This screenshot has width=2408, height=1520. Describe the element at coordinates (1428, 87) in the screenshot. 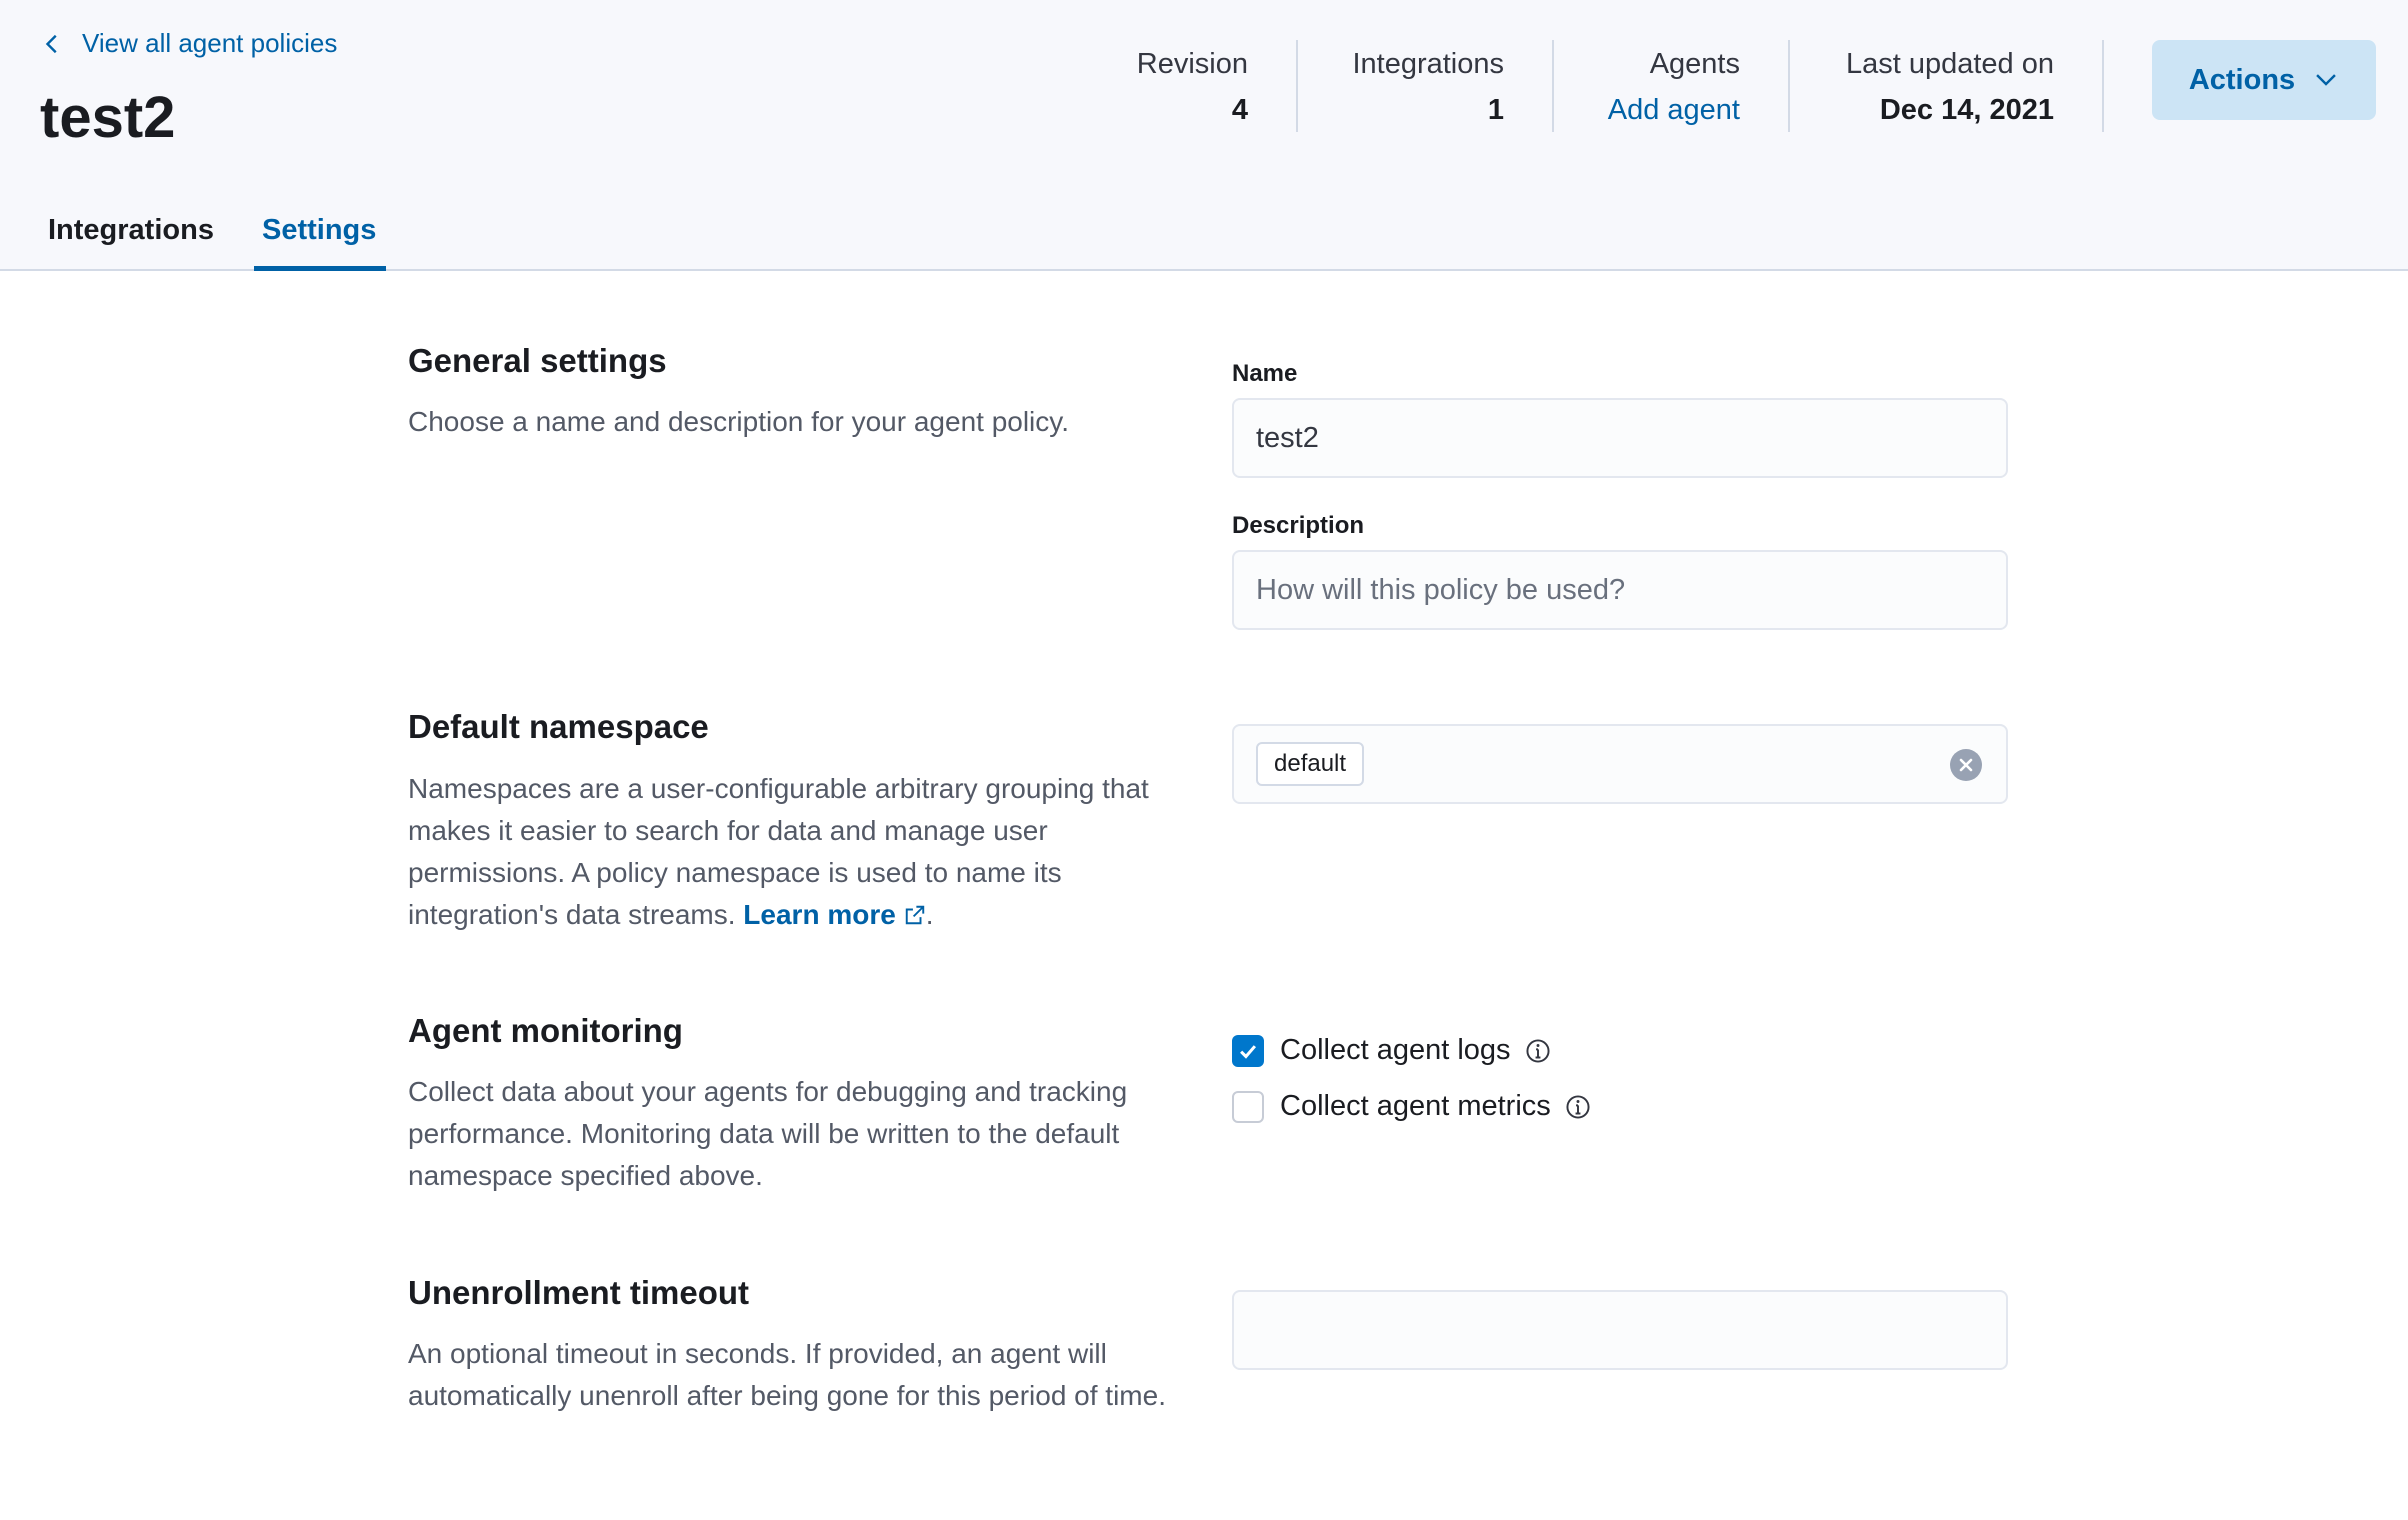

I see `stat-integrations: Integrations 1` at that location.